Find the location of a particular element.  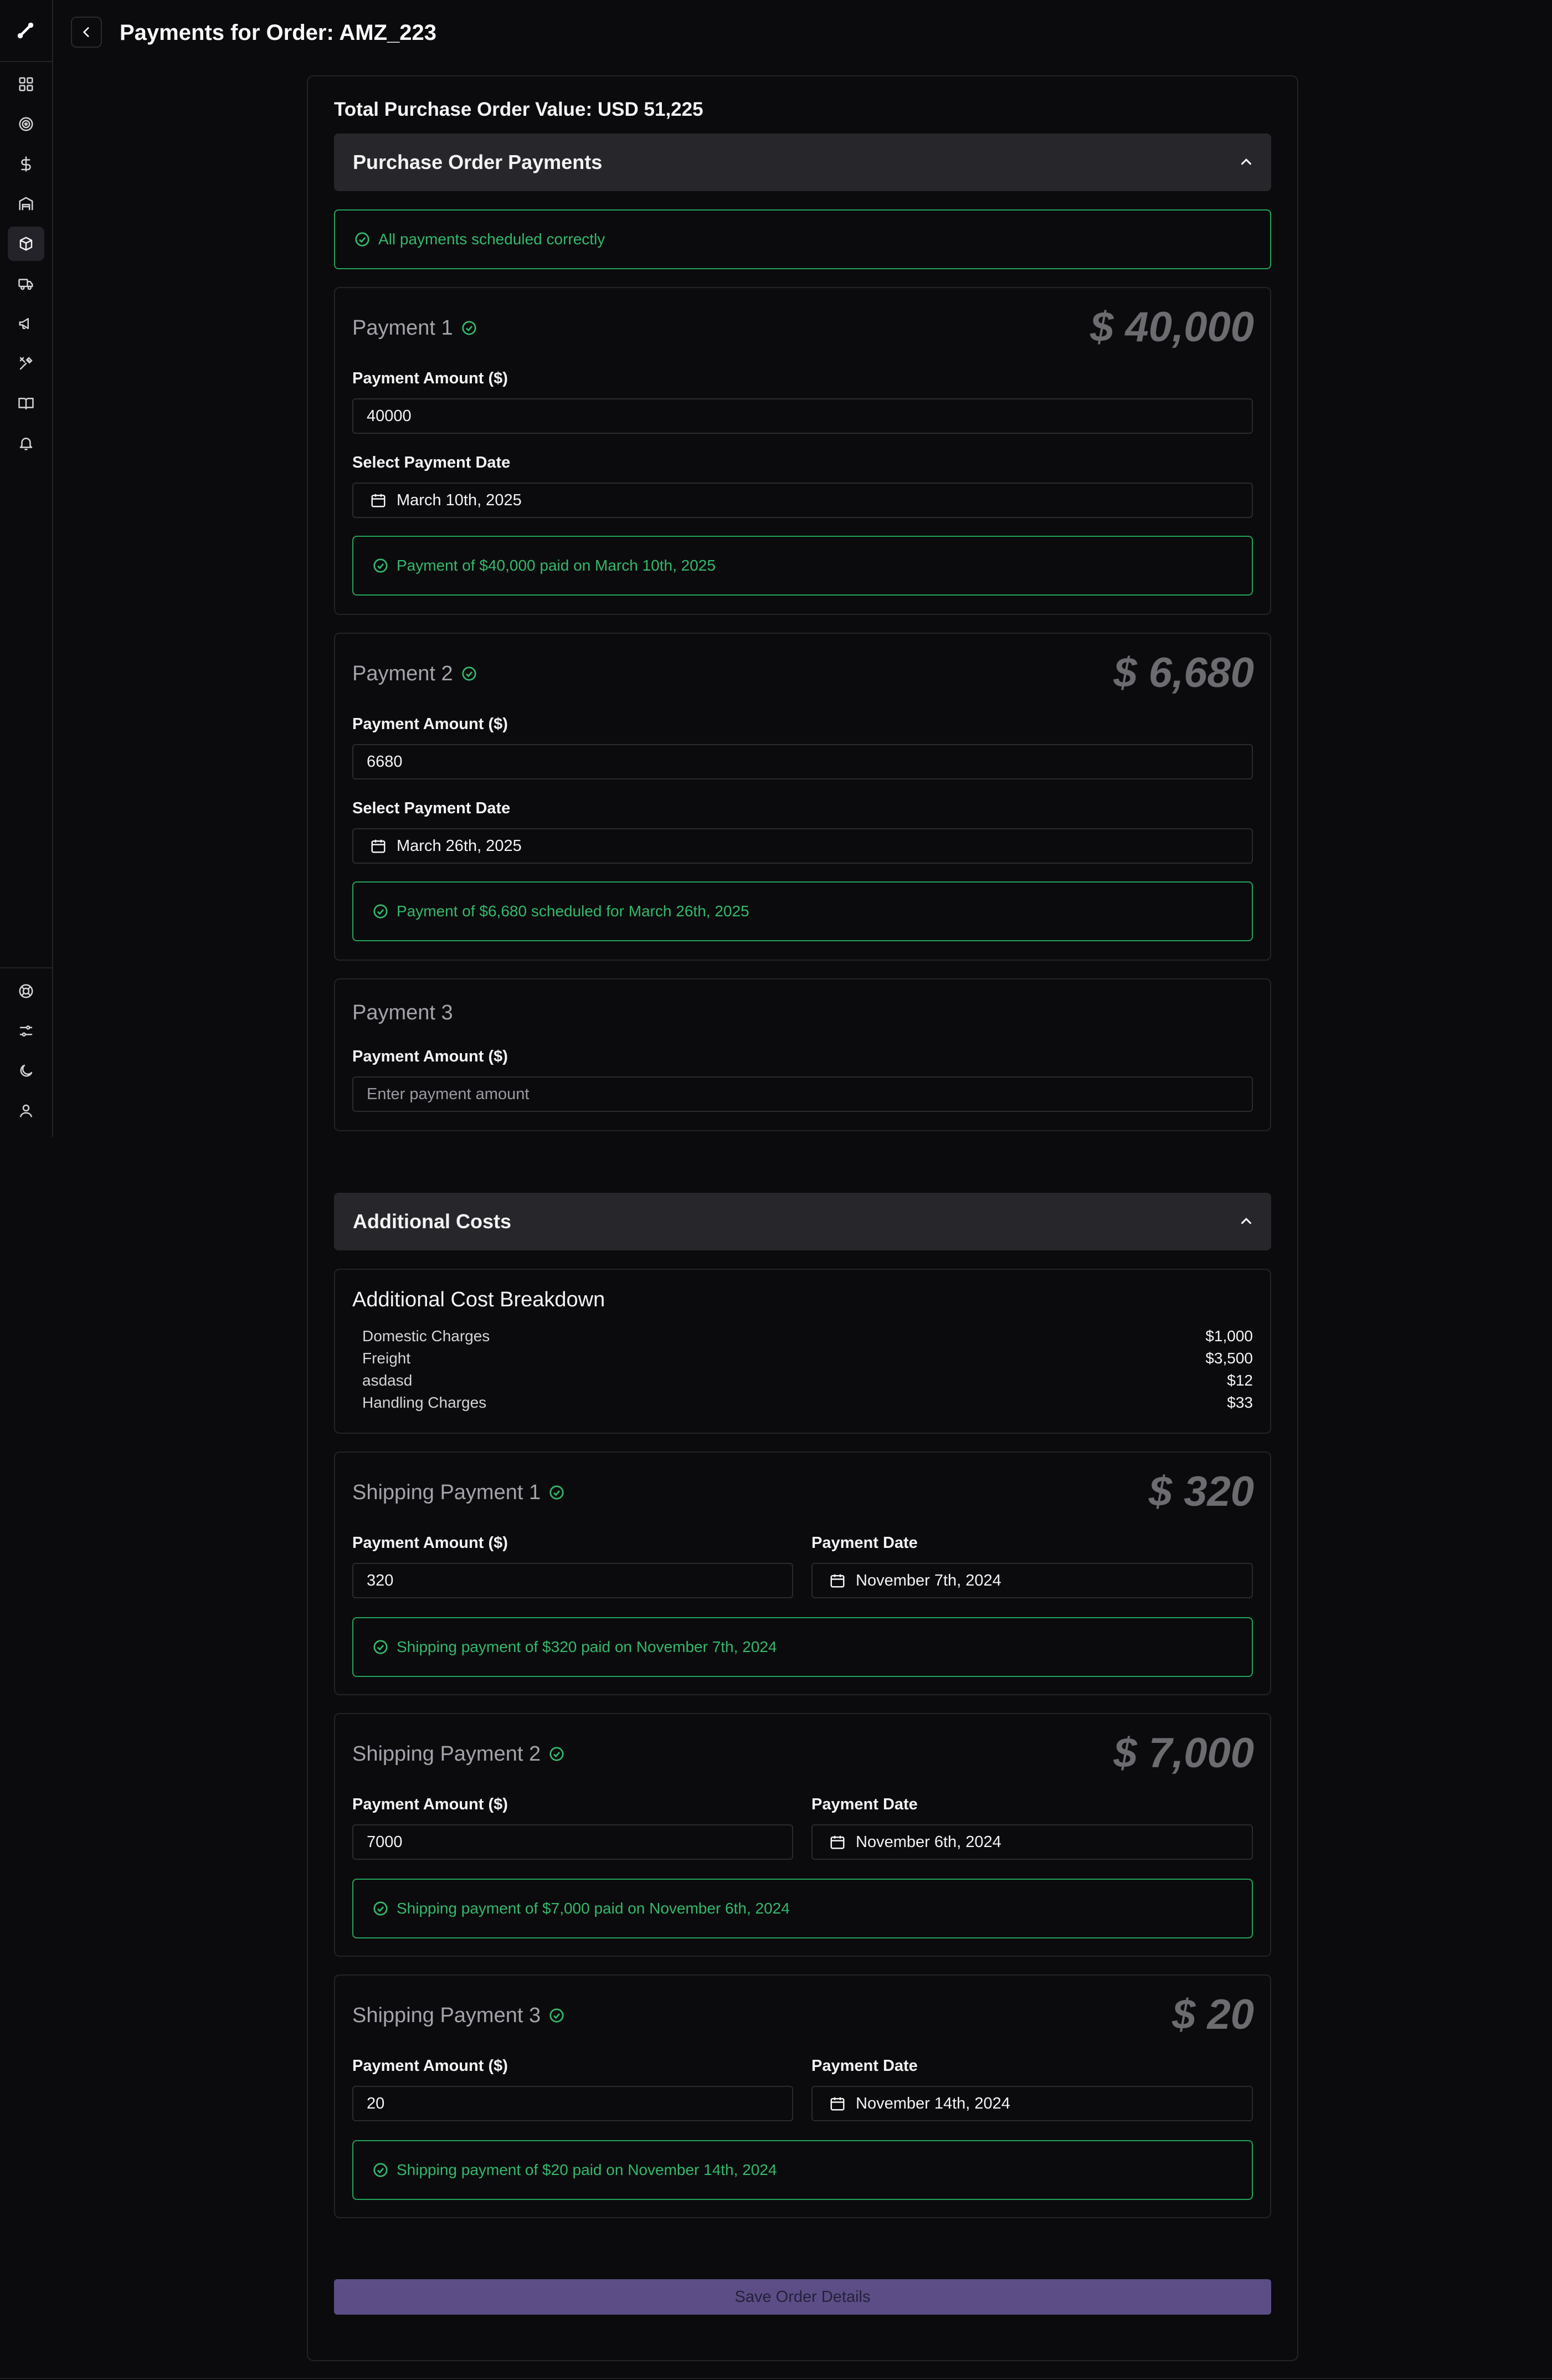

package-icon is located at coordinates (26, 244).